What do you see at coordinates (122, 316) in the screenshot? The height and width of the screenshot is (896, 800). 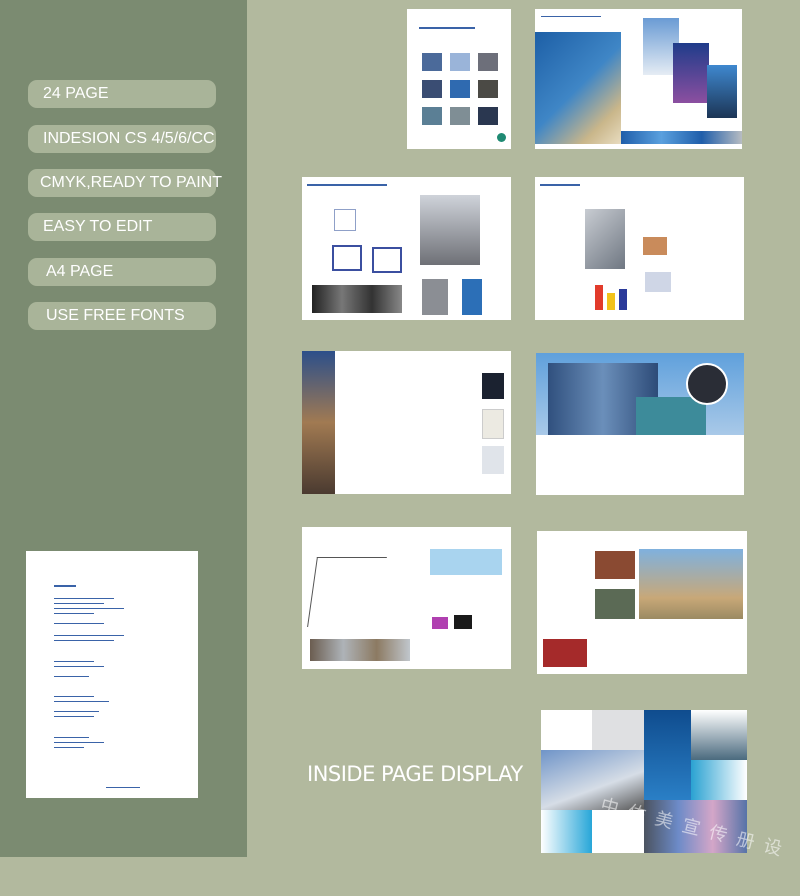 I see `feature-pill: USE FREE FONTS` at bounding box center [122, 316].